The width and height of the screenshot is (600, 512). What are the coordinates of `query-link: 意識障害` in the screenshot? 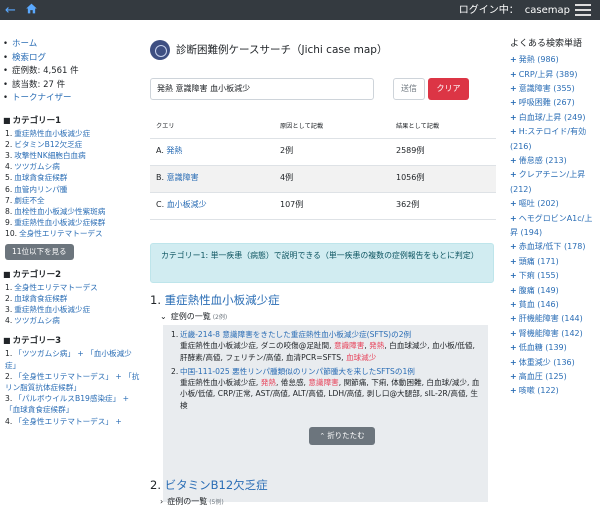 It's located at (183, 177).